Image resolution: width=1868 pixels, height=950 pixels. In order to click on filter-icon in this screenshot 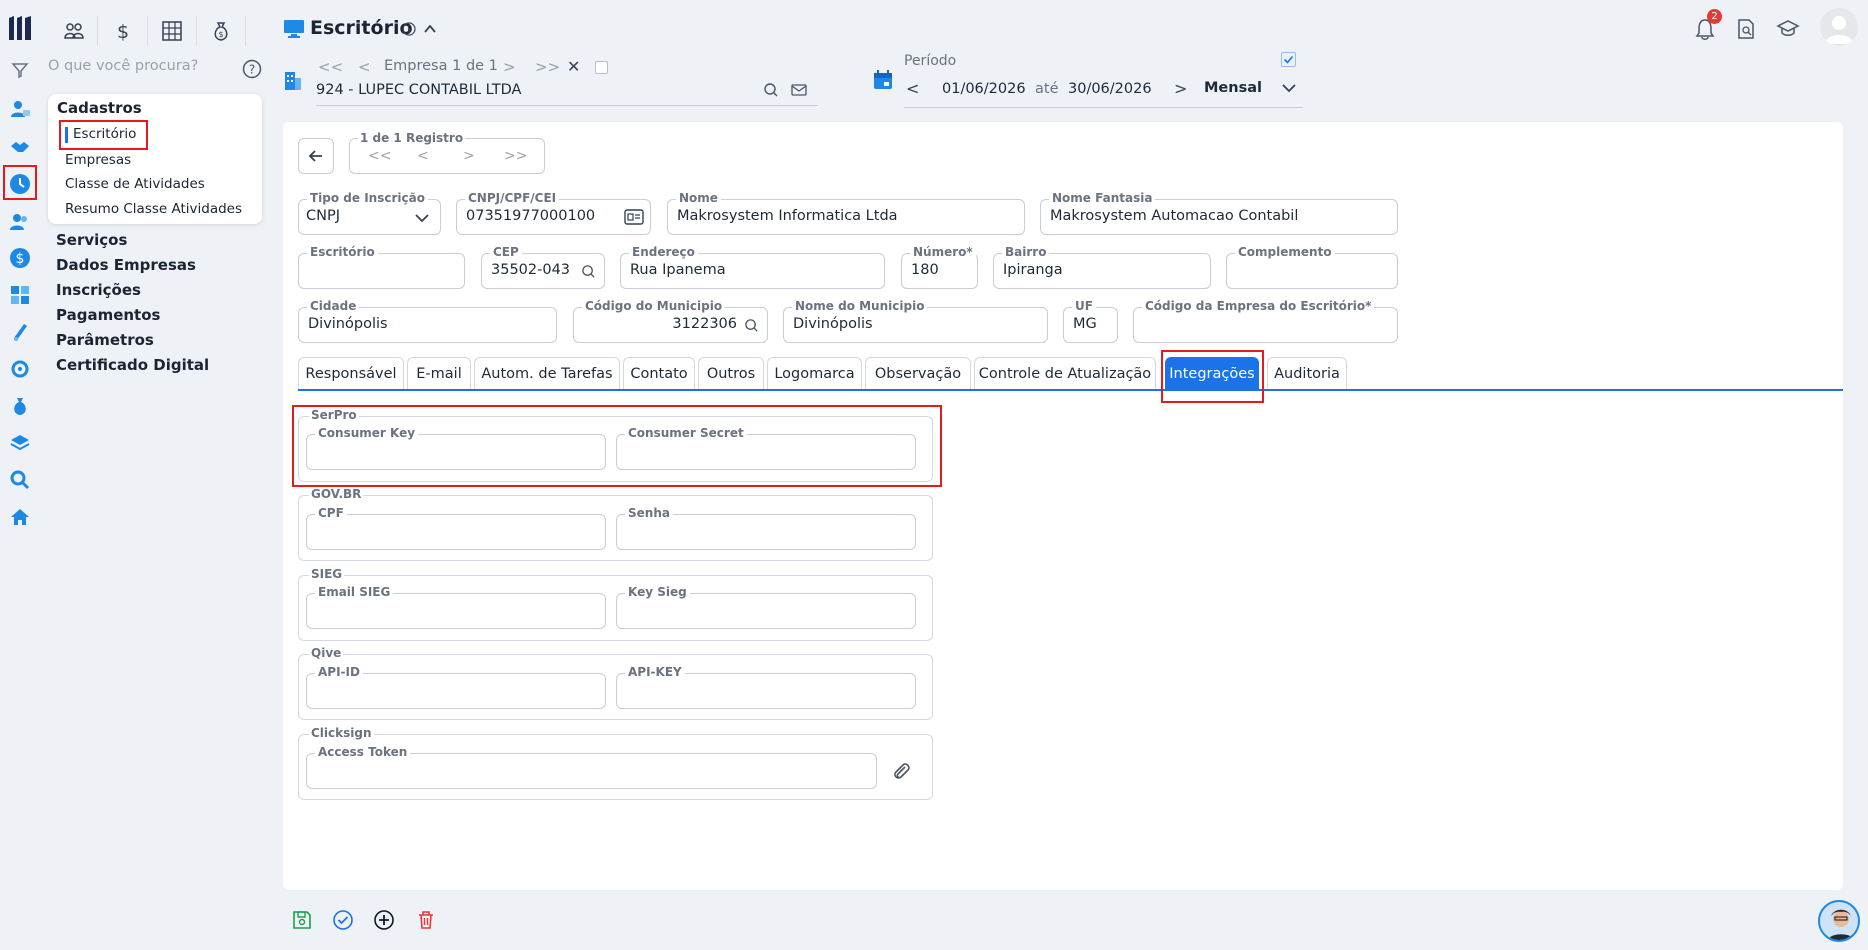, I will do `click(20, 70)`.